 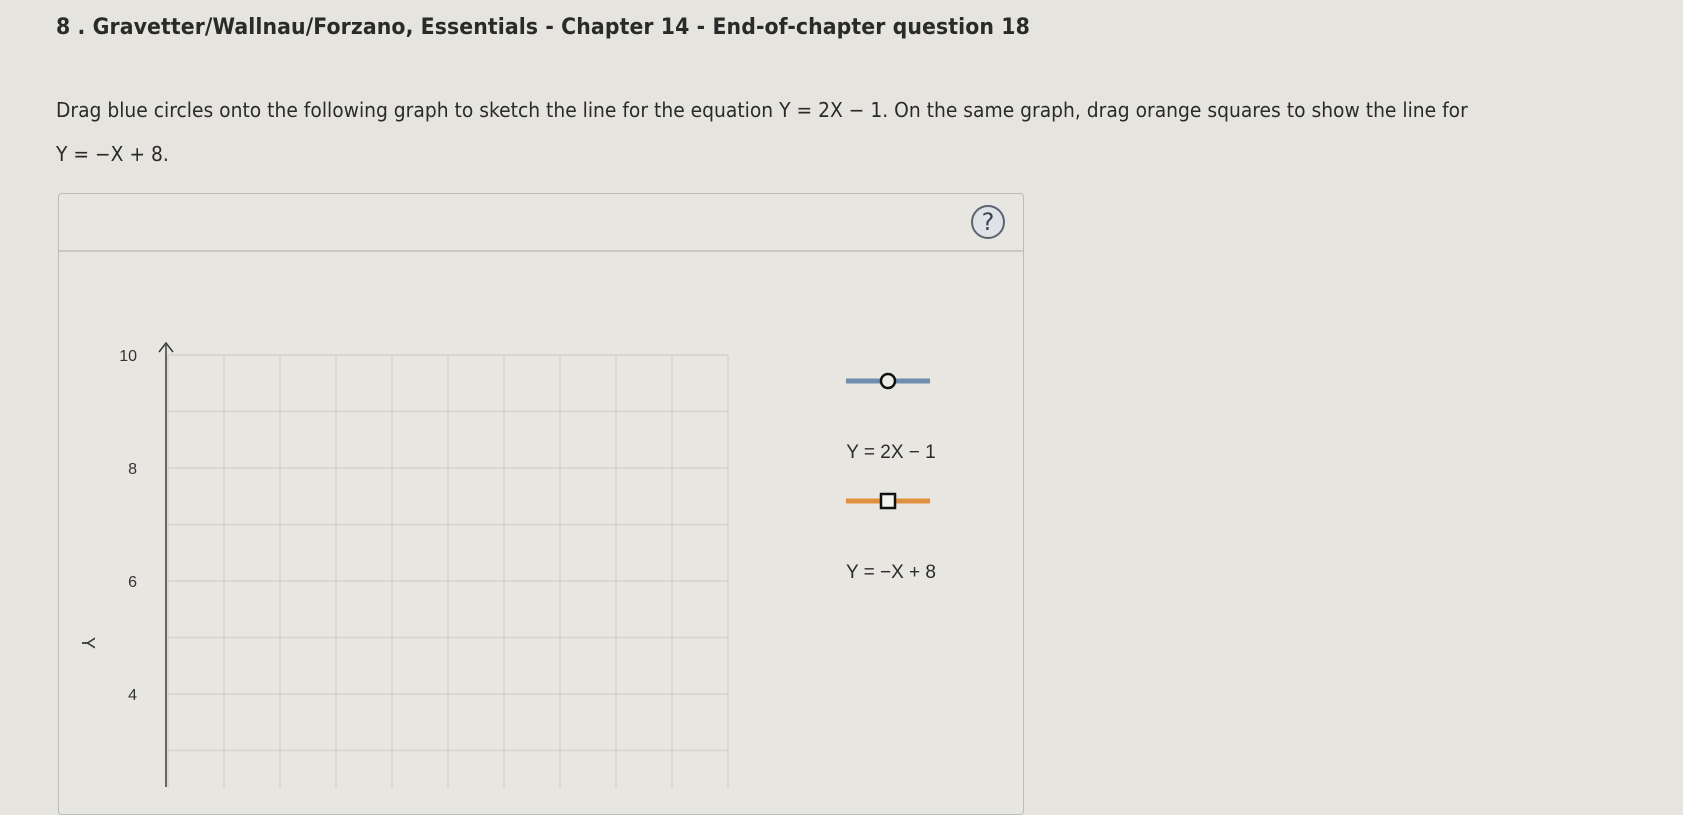 What do you see at coordinates (891, 572) in the screenshot?
I see `legend-label-line-2: Y = −X + 8` at bounding box center [891, 572].